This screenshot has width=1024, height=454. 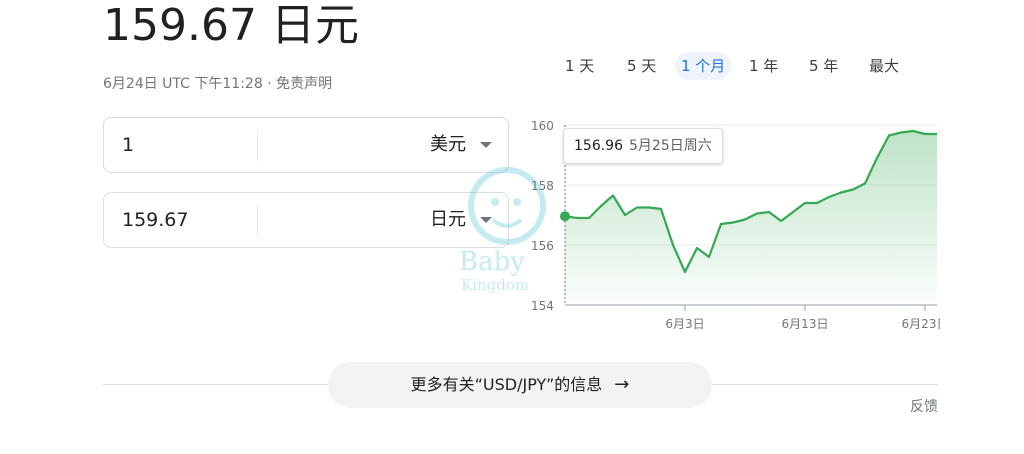 I want to click on x-tick-label: 6月3日, so click(x=684, y=324).